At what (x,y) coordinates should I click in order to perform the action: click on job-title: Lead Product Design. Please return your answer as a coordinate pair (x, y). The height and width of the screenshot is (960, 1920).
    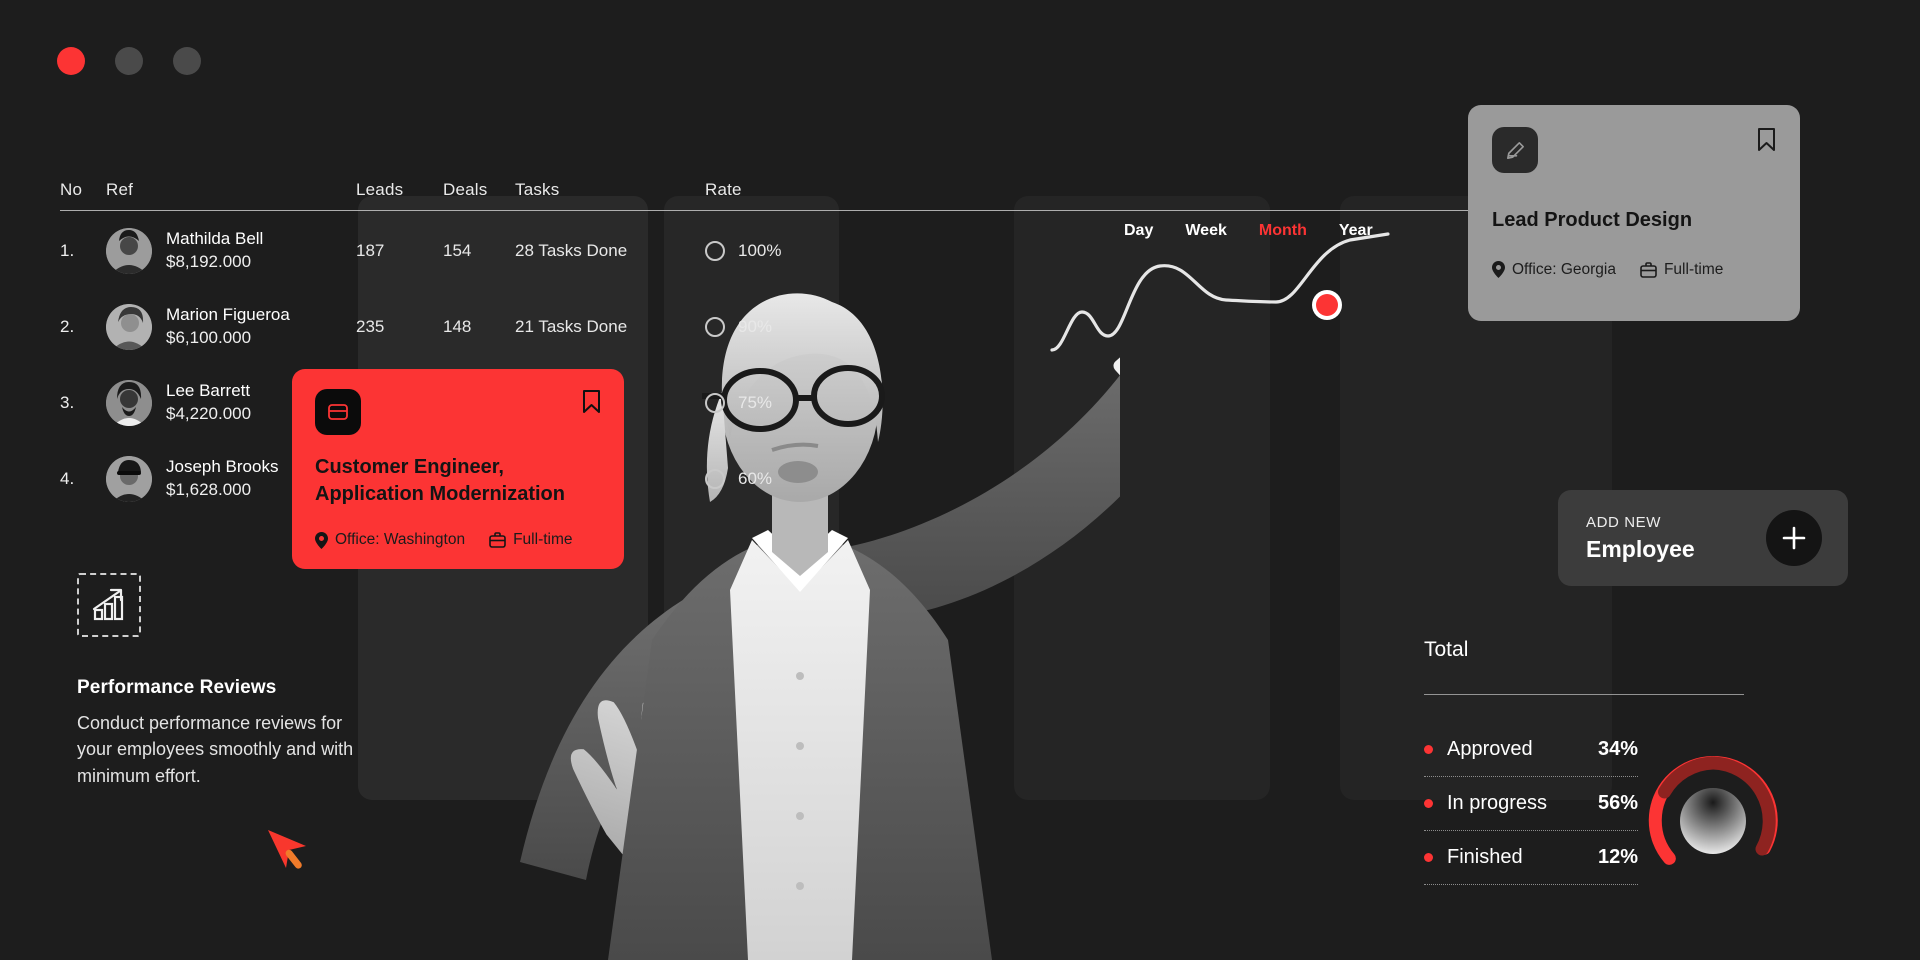
    Looking at the image, I should click on (1592, 220).